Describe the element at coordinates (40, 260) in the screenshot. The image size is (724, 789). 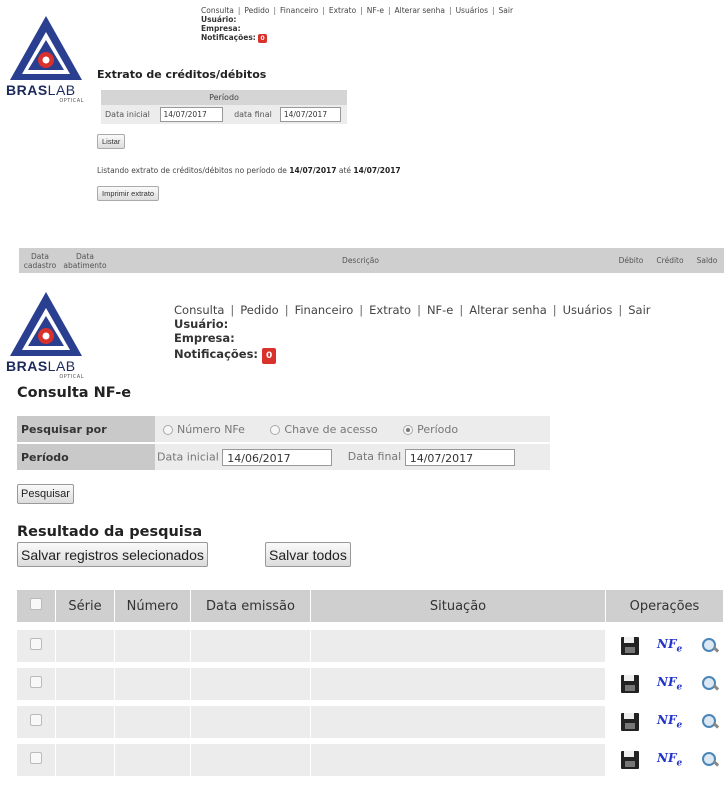
I see `col-data-cadastro: Data cadastro` at that location.